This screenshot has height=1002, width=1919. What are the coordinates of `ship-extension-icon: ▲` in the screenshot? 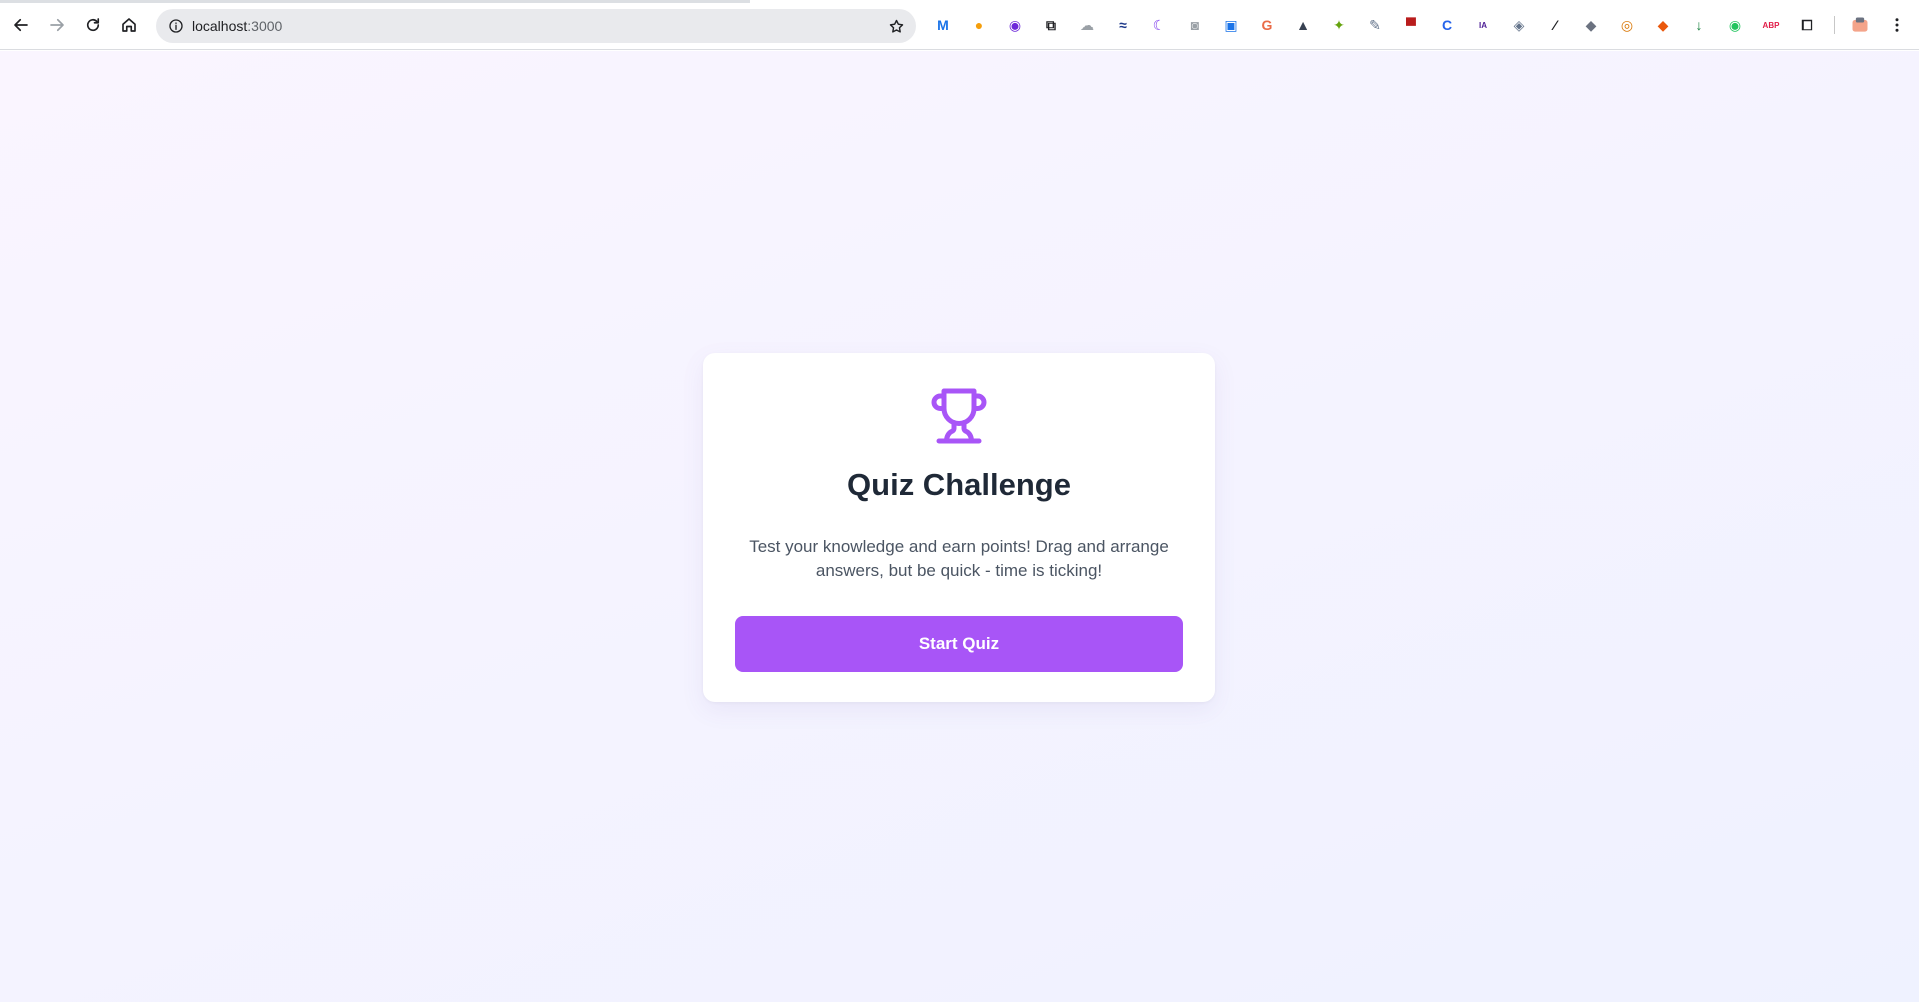 It's located at (1303, 25).